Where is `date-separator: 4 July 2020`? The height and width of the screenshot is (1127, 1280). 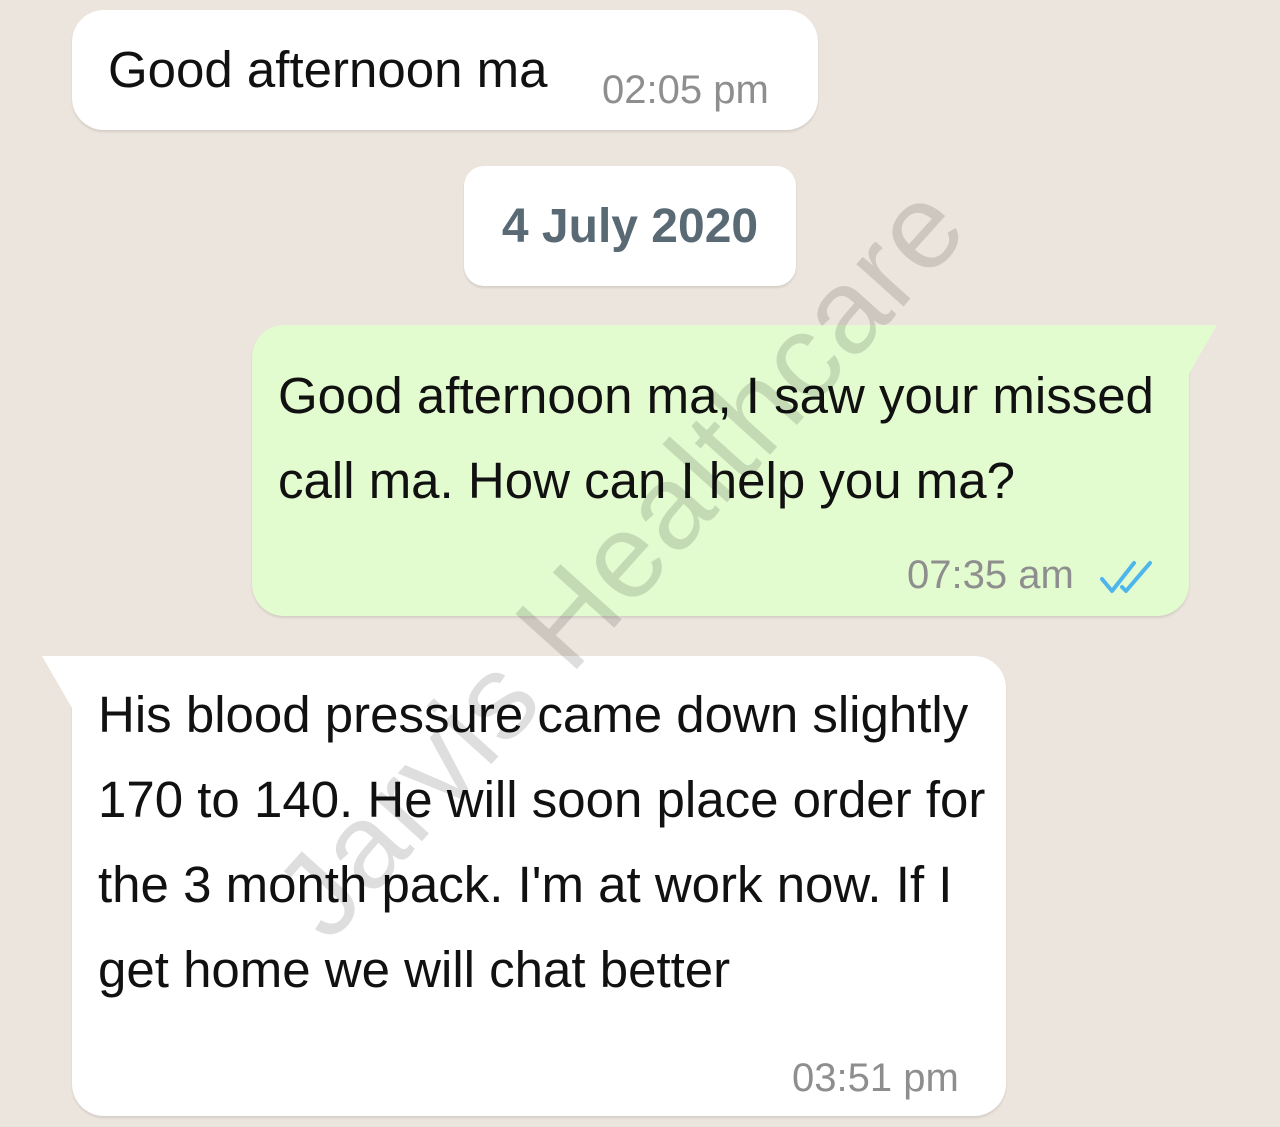 date-separator: 4 July 2020 is located at coordinates (630, 226).